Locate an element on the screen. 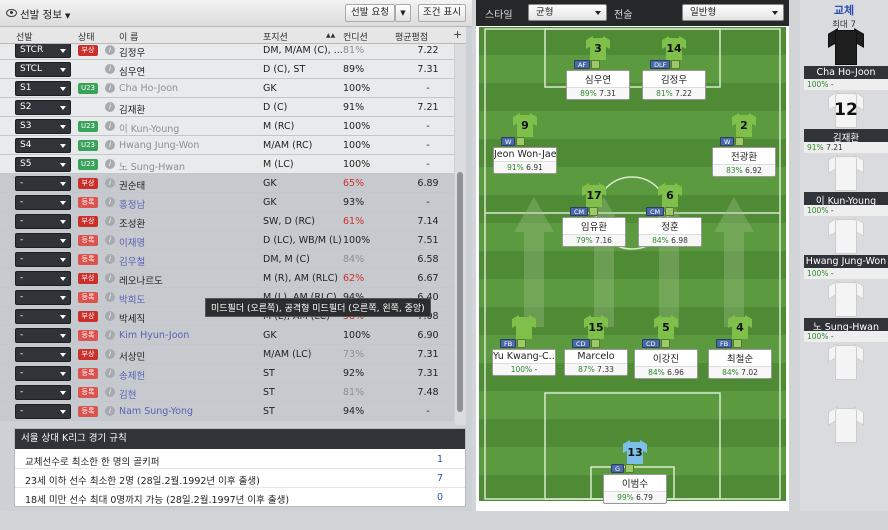 The width and height of the screenshot is (888, 530). player-name: 서상민 is located at coordinates (132, 356).